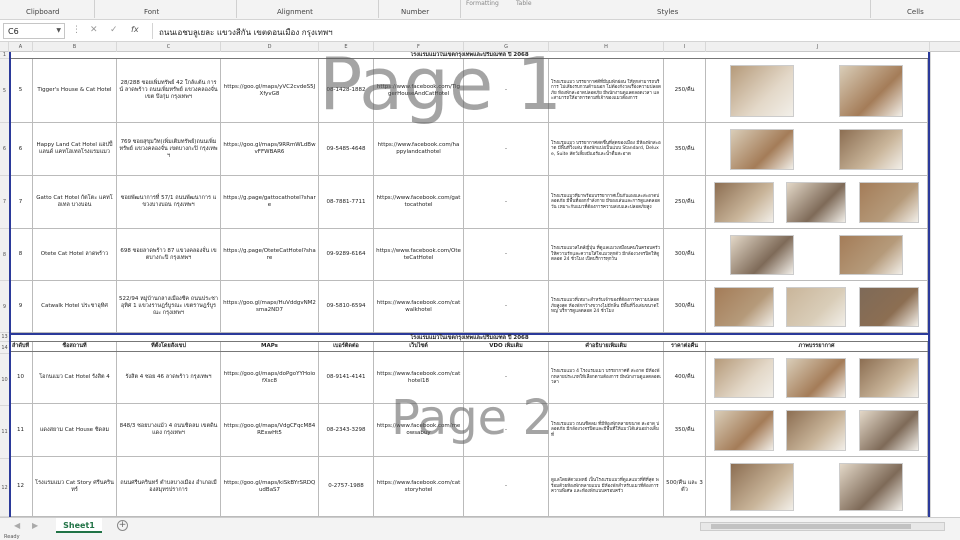 Image resolution: width=960 pixels, height=540 pixels. I want to click on cell-no: 7, so click(21, 202).